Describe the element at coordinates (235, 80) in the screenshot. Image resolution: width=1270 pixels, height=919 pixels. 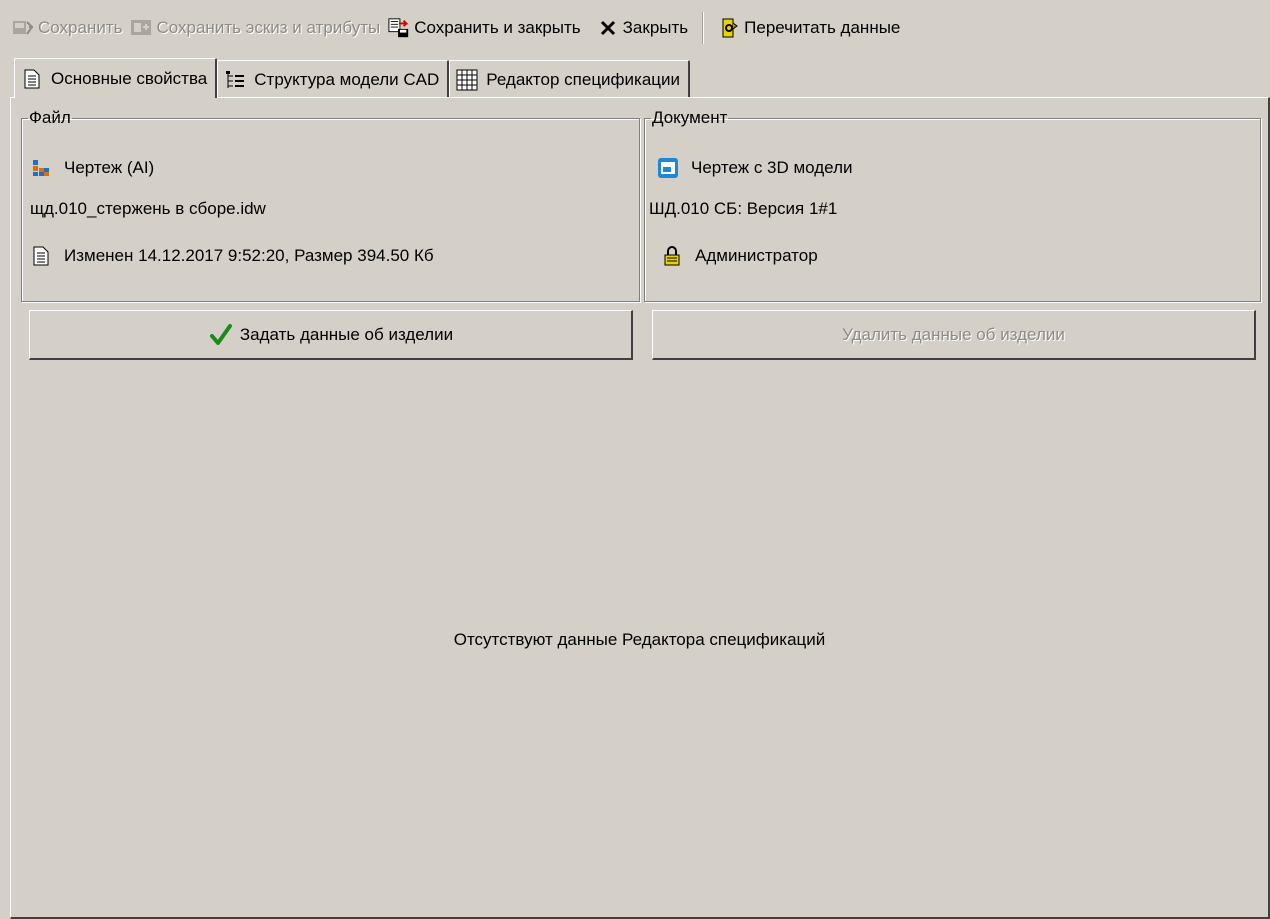
I see `tree-structure-icon` at that location.